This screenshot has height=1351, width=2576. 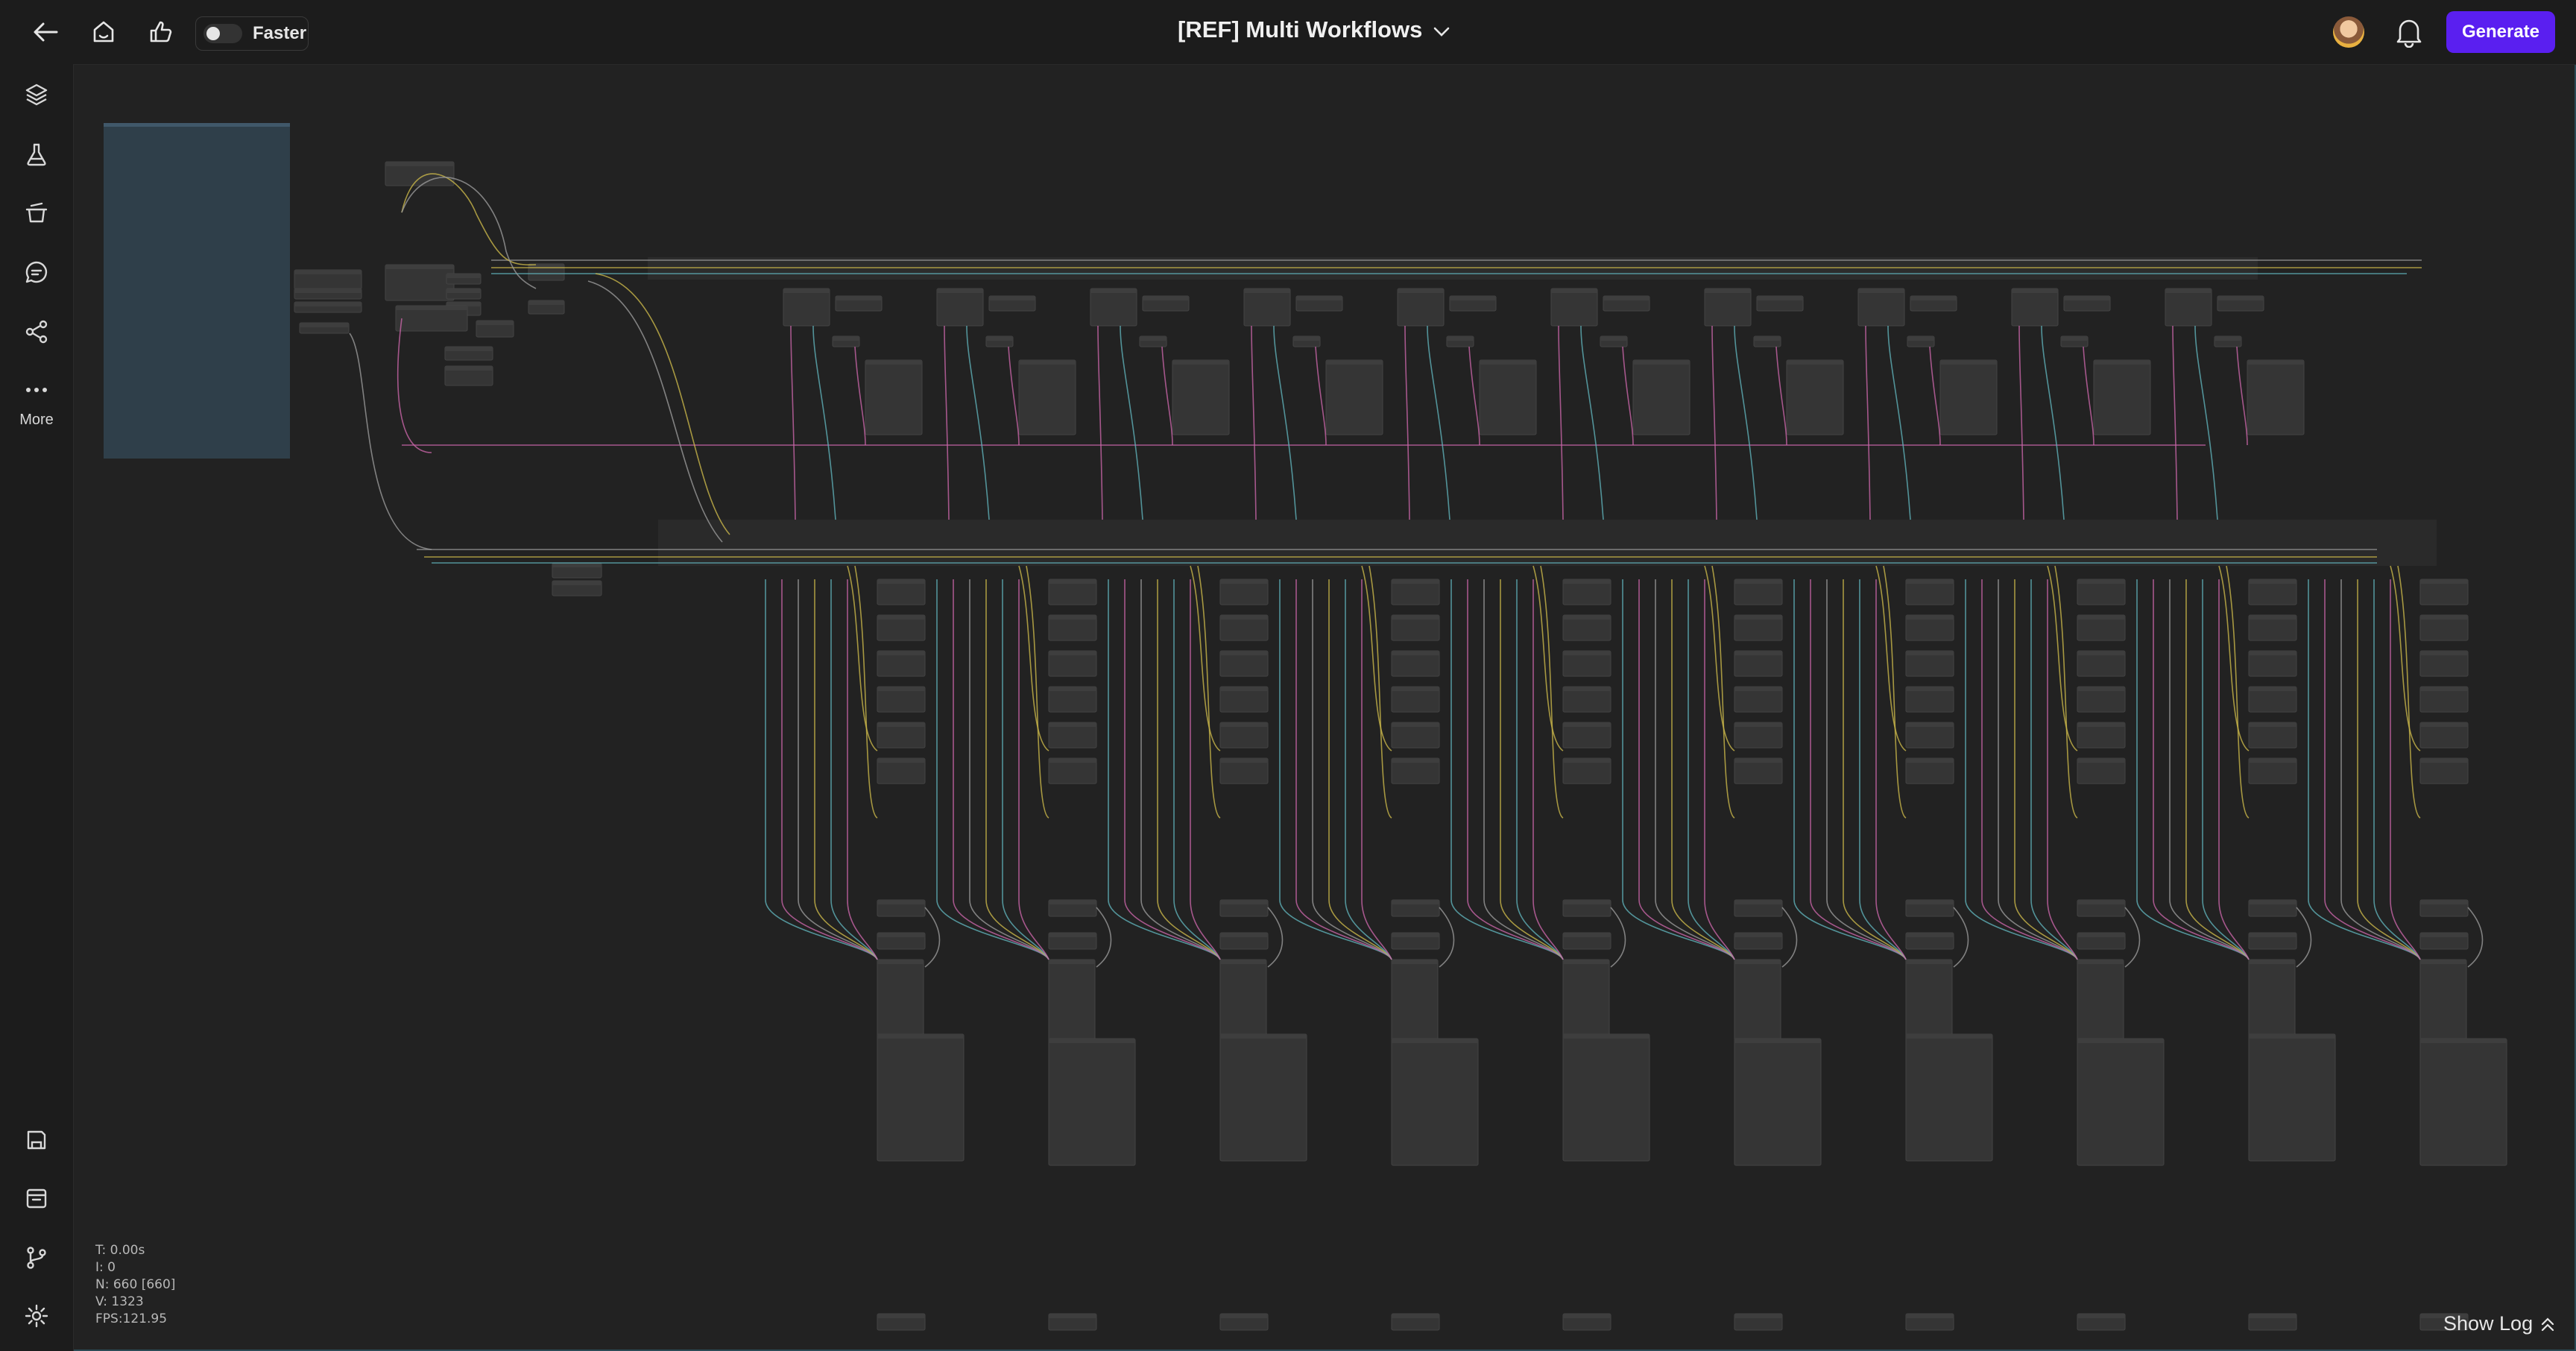 I want to click on show-log-button: Show Log, so click(x=2500, y=1323).